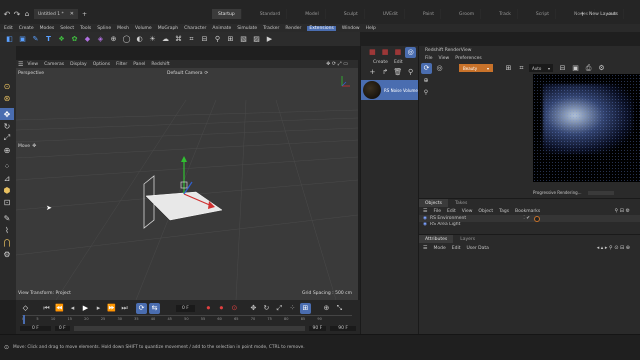 Image resolution: width=640 pixels, height=360 pixels. I want to click on attributes-menu-icon: ☰, so click(425, 248).